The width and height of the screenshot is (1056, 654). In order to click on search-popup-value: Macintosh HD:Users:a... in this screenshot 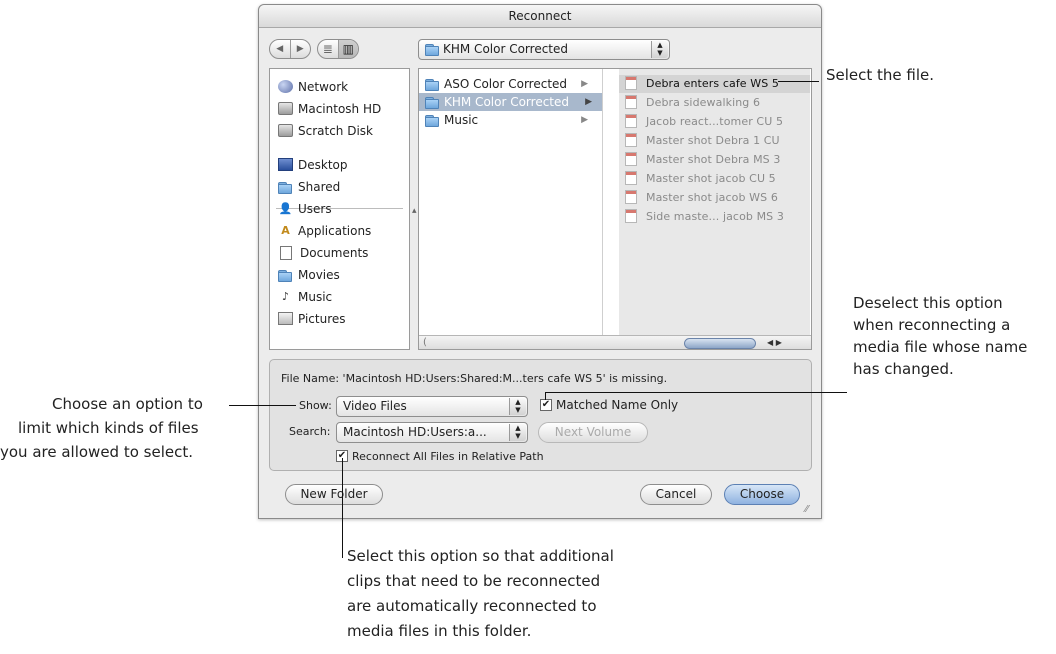, I will do `click(415, 432)`.